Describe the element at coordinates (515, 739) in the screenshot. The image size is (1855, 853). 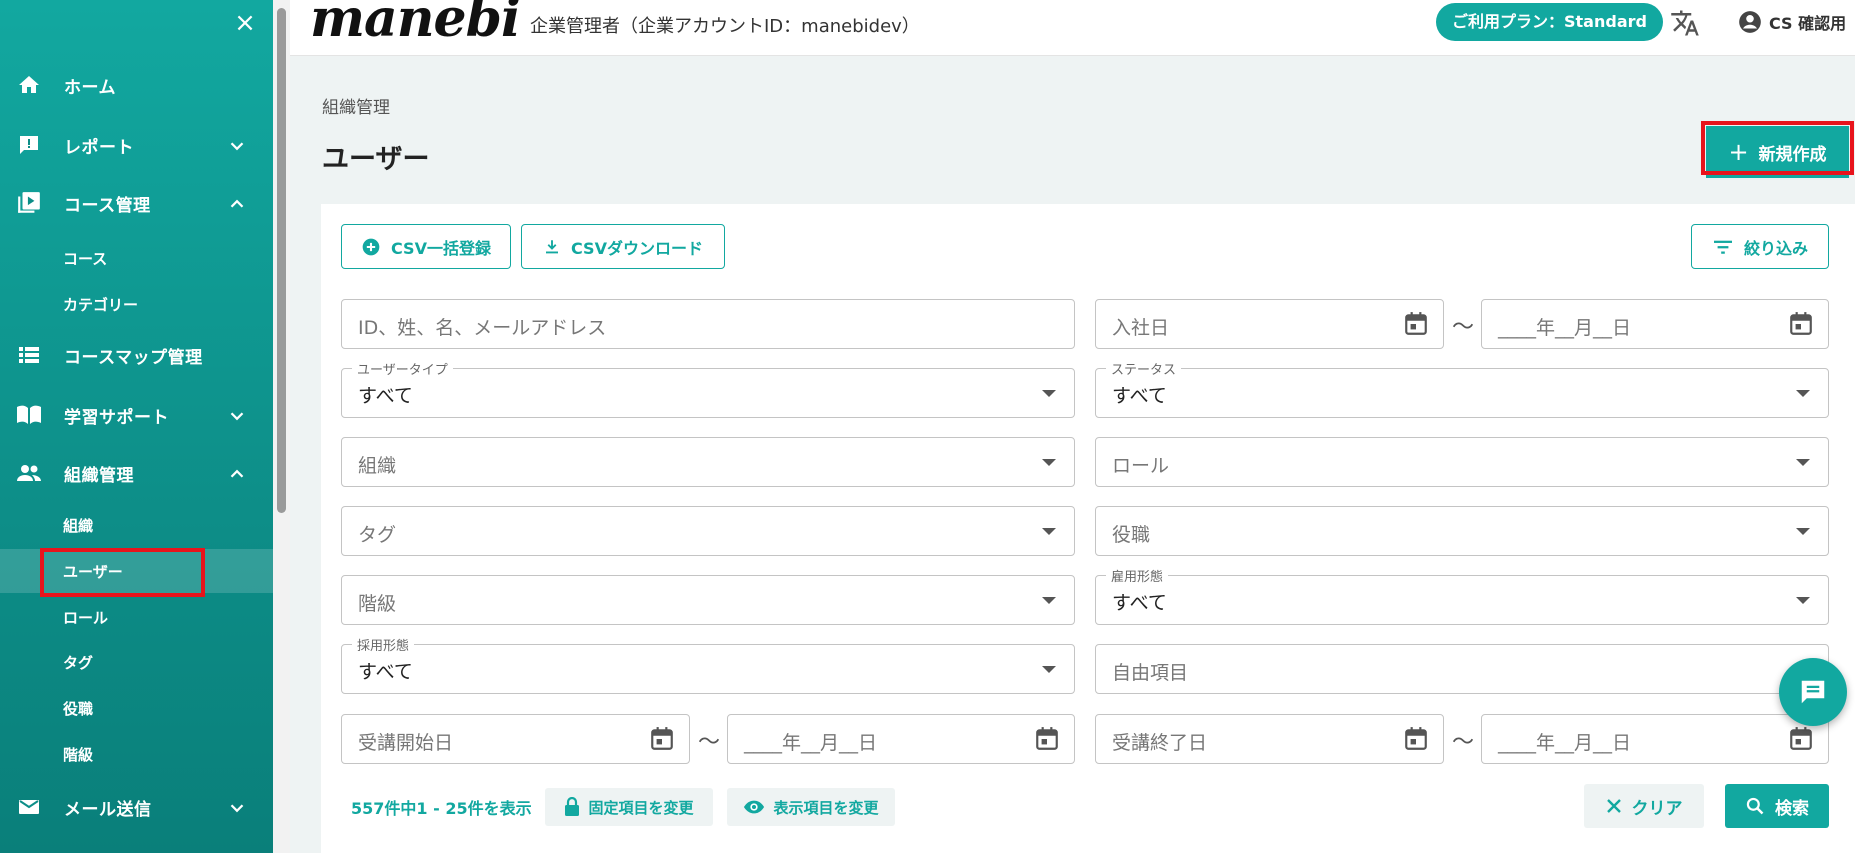
I see `course-start-from-field: 受講開始日` at that location.